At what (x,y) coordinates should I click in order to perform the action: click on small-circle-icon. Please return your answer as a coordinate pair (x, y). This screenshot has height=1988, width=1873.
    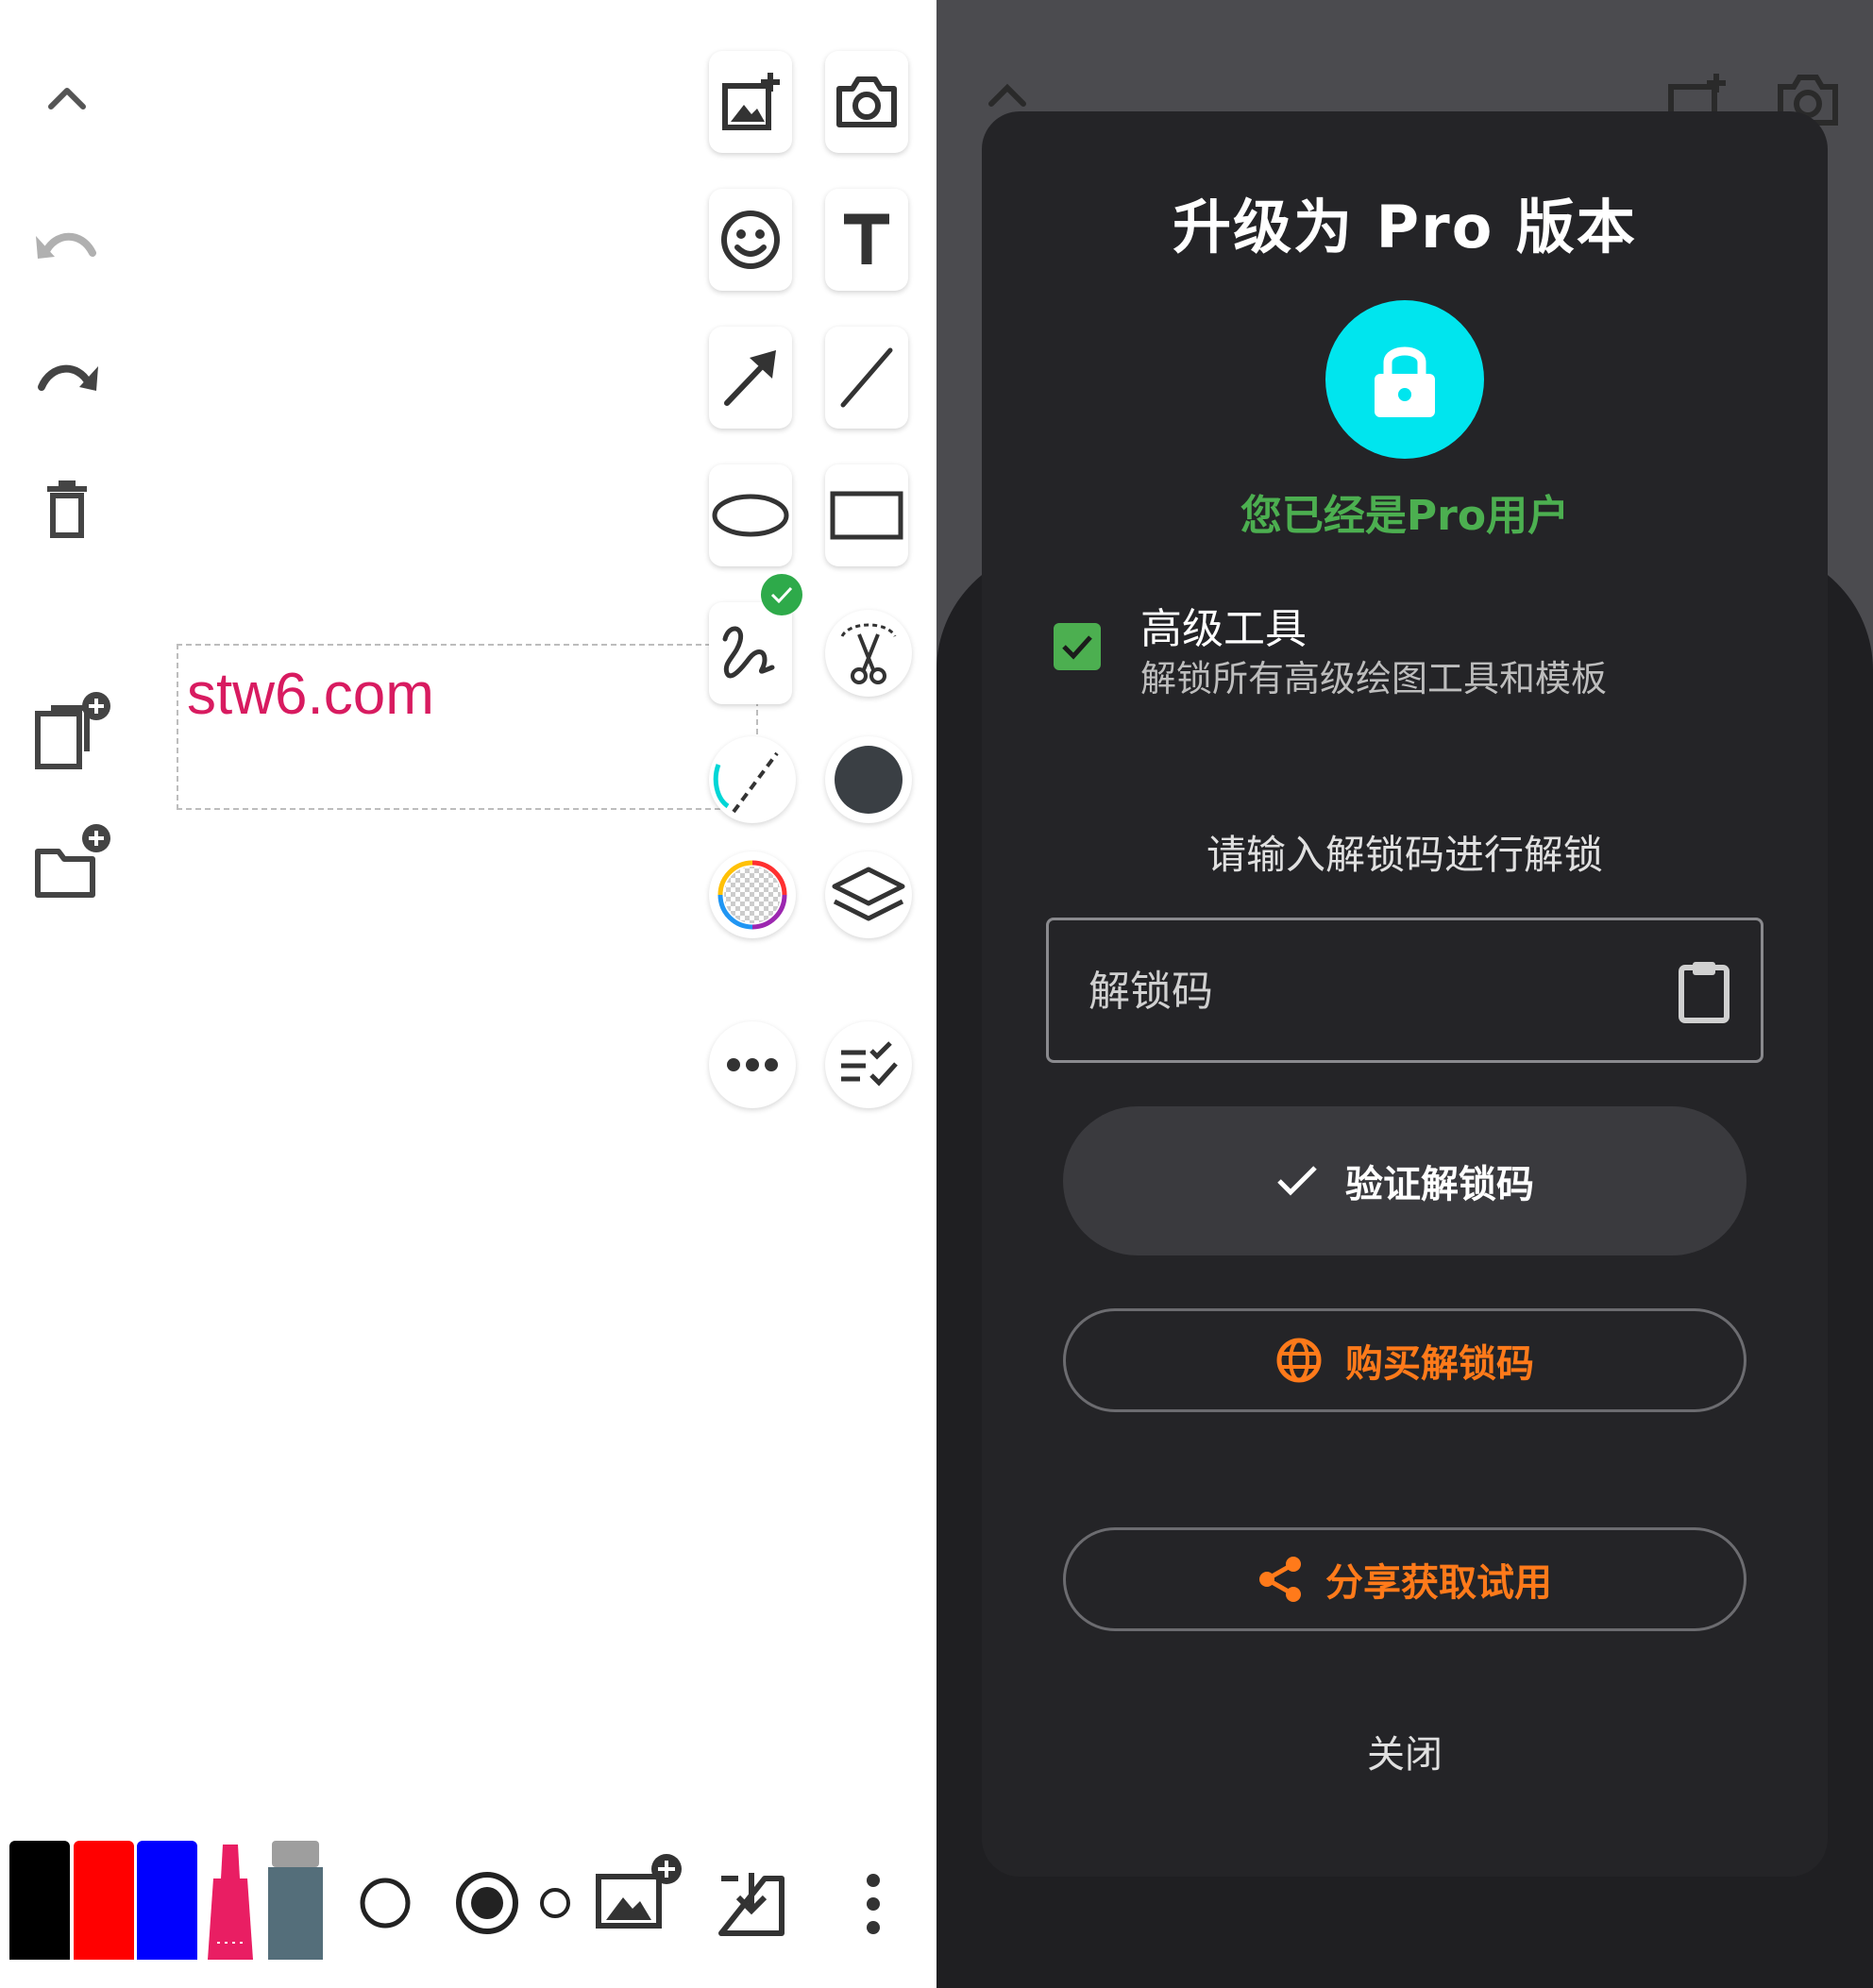
    Looking at the image, I should click on (555, 1903).